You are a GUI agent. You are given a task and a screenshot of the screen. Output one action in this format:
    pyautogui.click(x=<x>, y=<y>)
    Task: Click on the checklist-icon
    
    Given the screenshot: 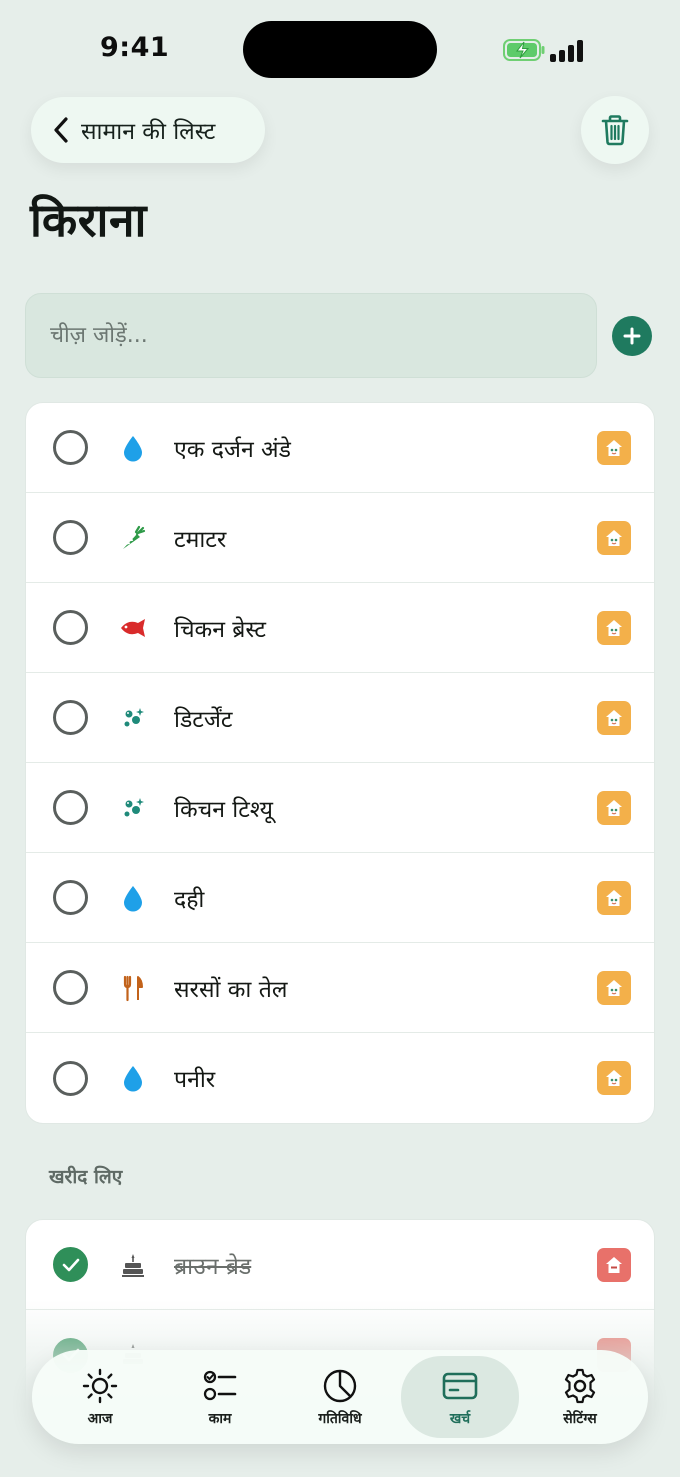 What is the action you would take?
    pyautogui.click(x=220, y=1385)
    